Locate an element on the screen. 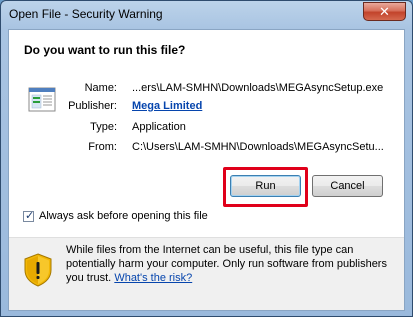 The width and height of the screenshot is (413, 317). from-label: From: is located at coordinates (102, 147).